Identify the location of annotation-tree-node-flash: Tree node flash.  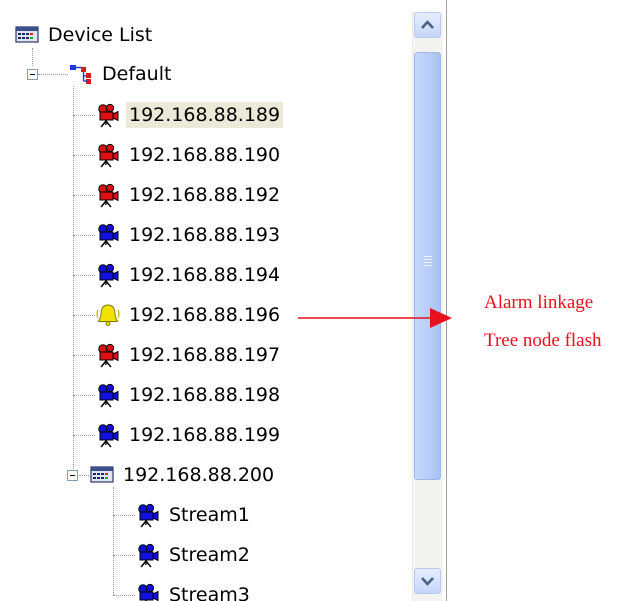
(543, 340).